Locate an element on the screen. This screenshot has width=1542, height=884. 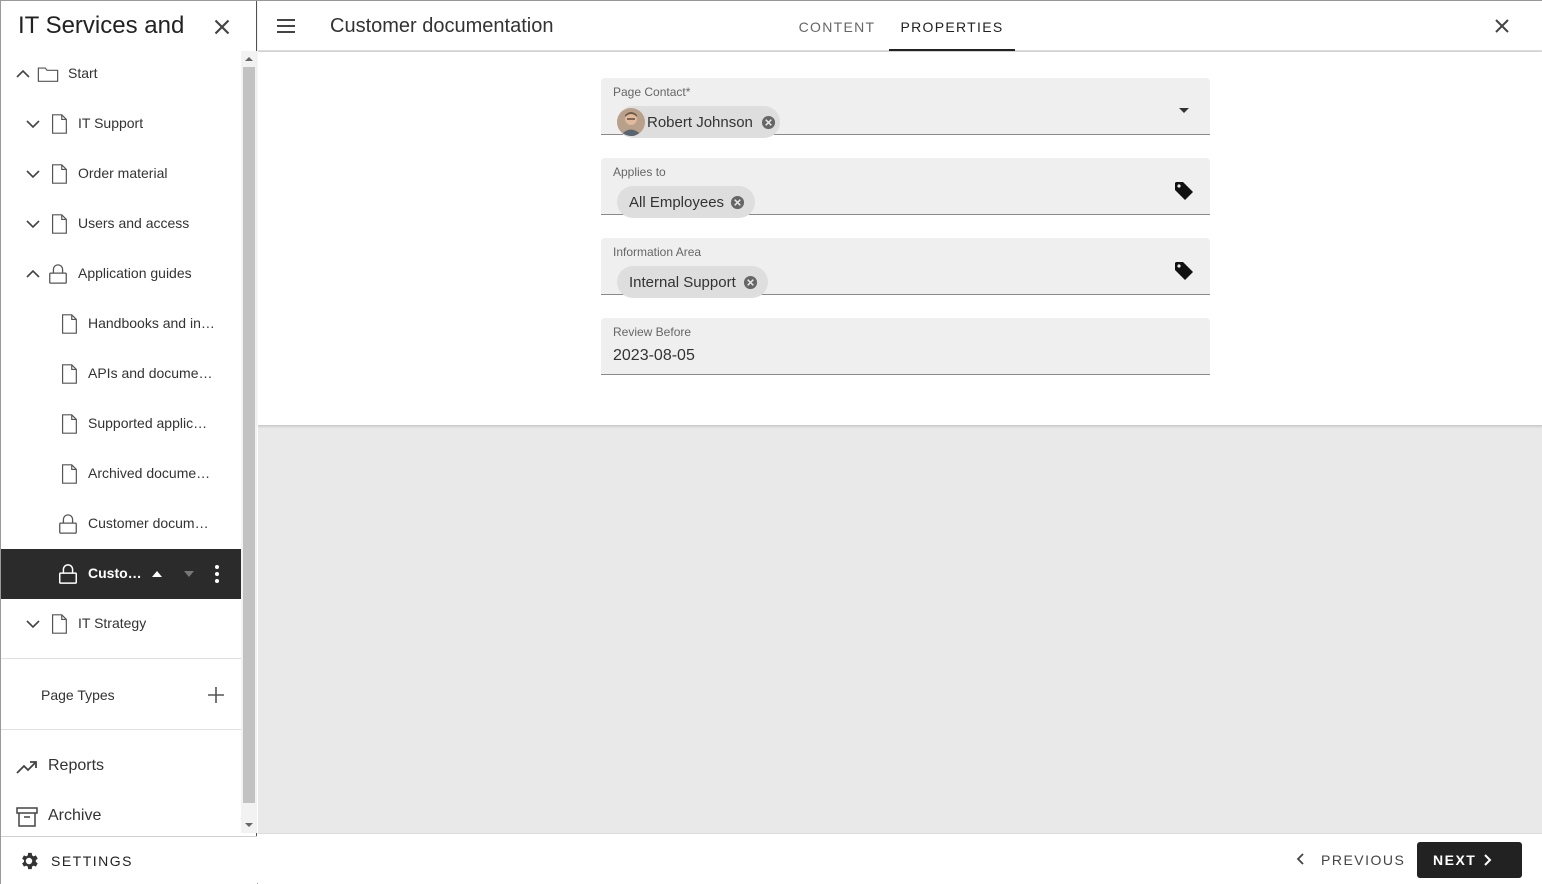
sidebar-header: IT Services and Support is located at coordinates (129, 26).